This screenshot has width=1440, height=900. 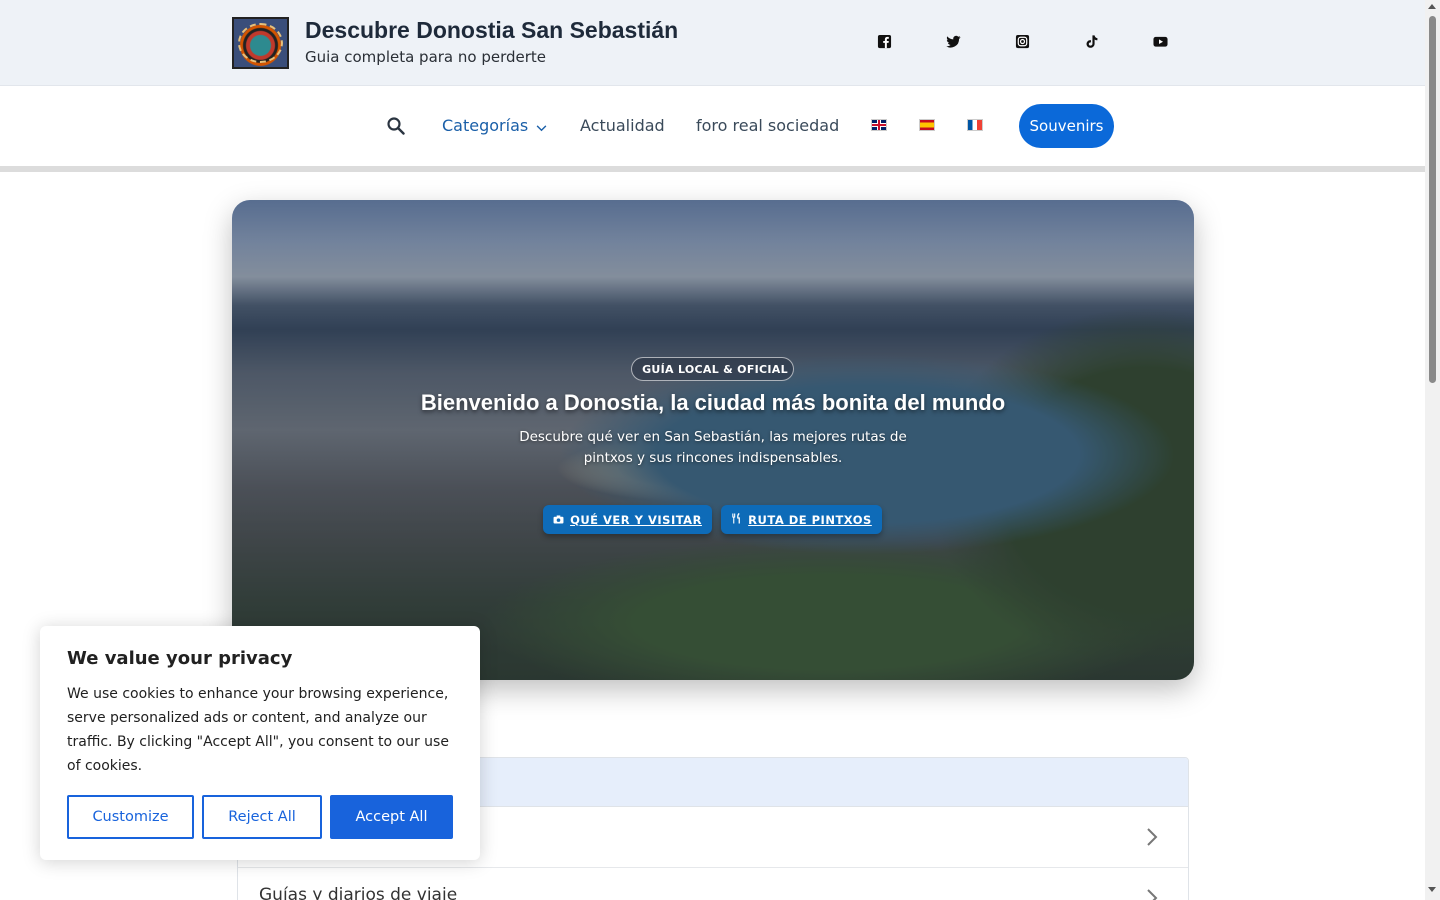 I want to click on list-item: Guías y diarios de viaje, so click(x=713, y=884).